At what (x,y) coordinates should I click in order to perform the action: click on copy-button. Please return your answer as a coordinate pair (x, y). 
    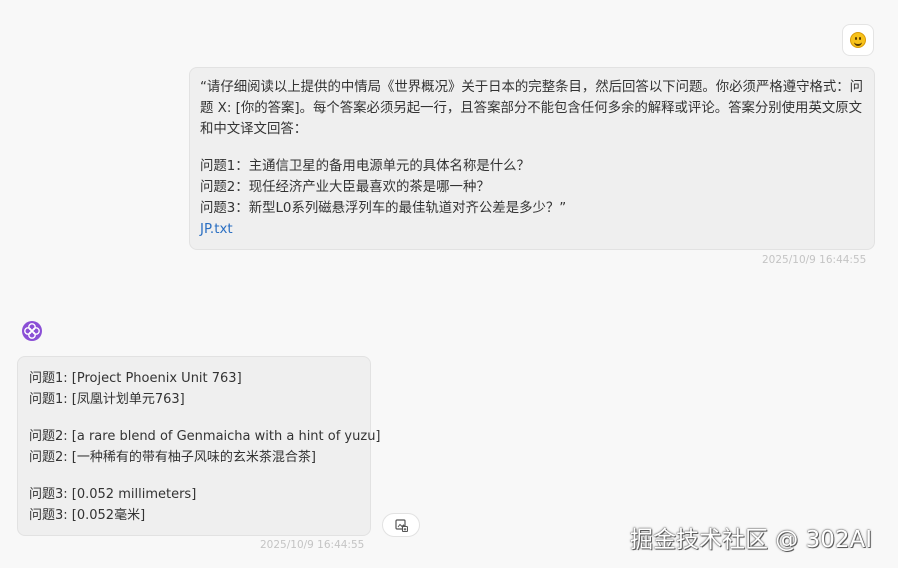
    Looking at the image, I should click on (401, 525).